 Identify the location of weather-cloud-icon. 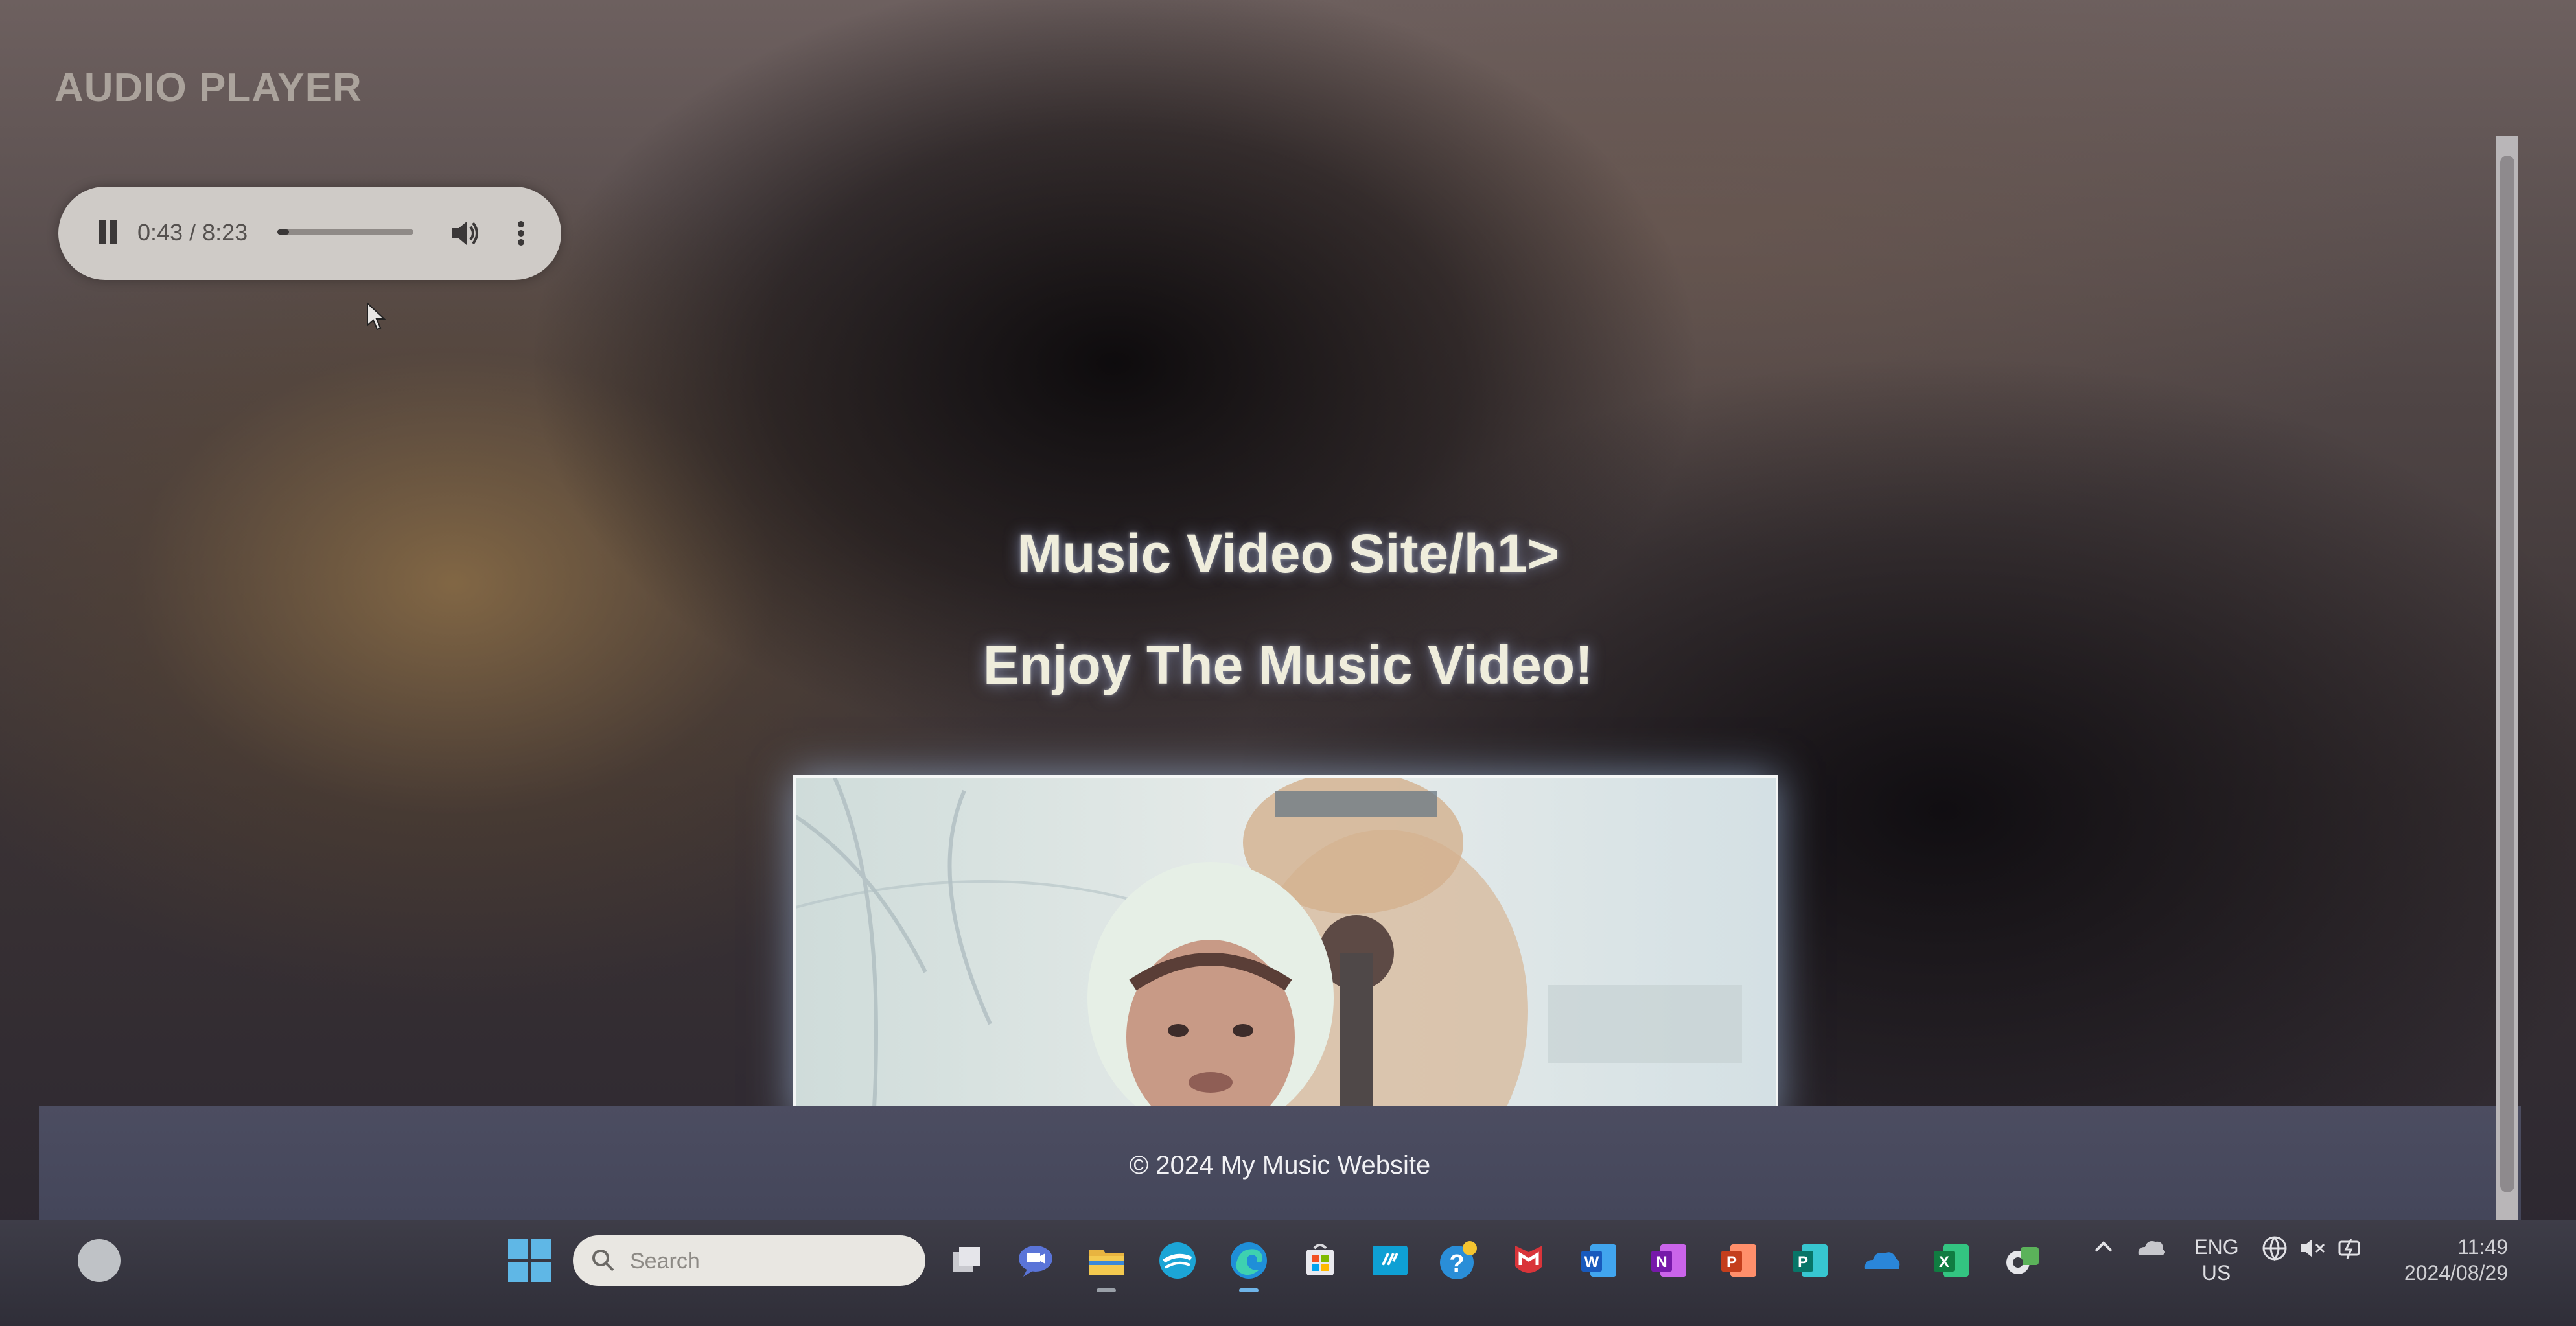
(2151, 1247).